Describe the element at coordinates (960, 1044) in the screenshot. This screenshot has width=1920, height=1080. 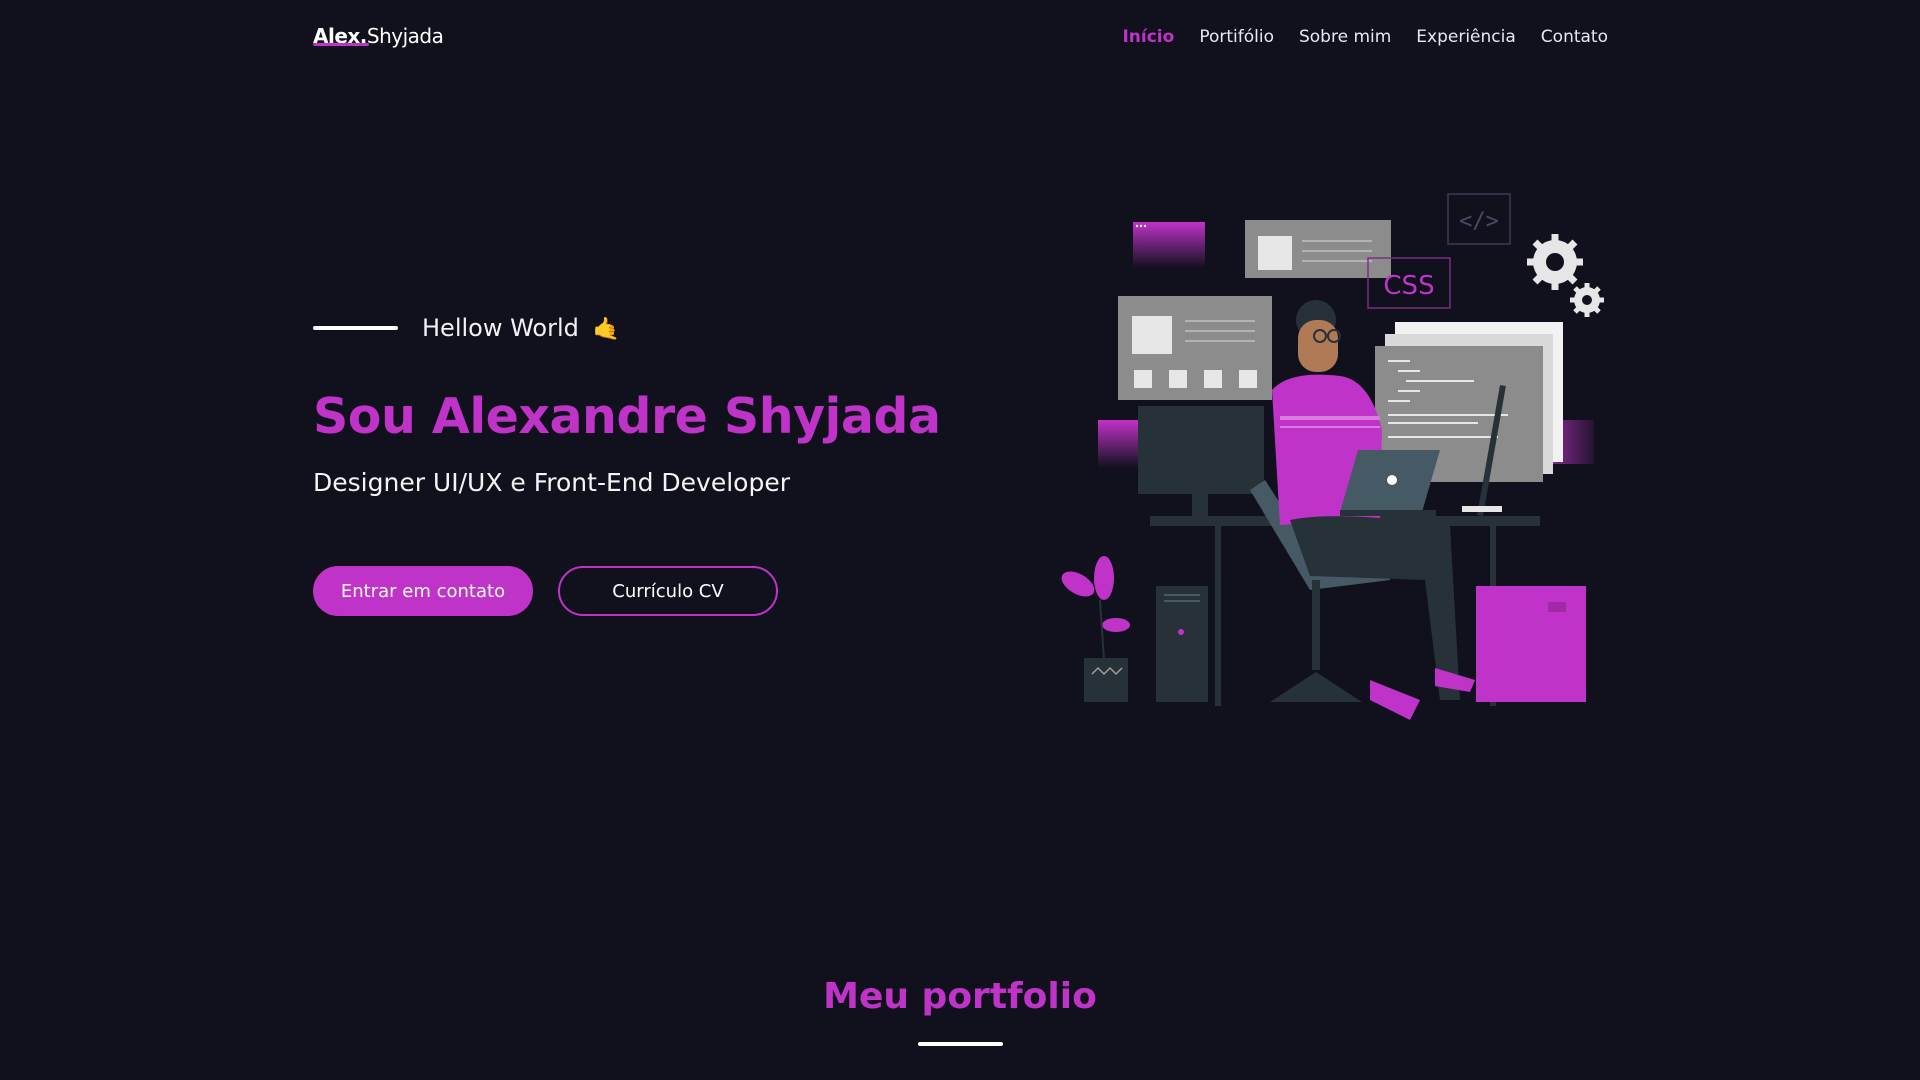
I see `portfolio-title-underline` at that location.